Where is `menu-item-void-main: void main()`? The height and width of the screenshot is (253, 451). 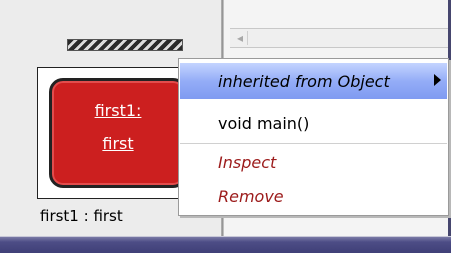
menu-item-void-main: void main() is located at coordinates (313, 123).